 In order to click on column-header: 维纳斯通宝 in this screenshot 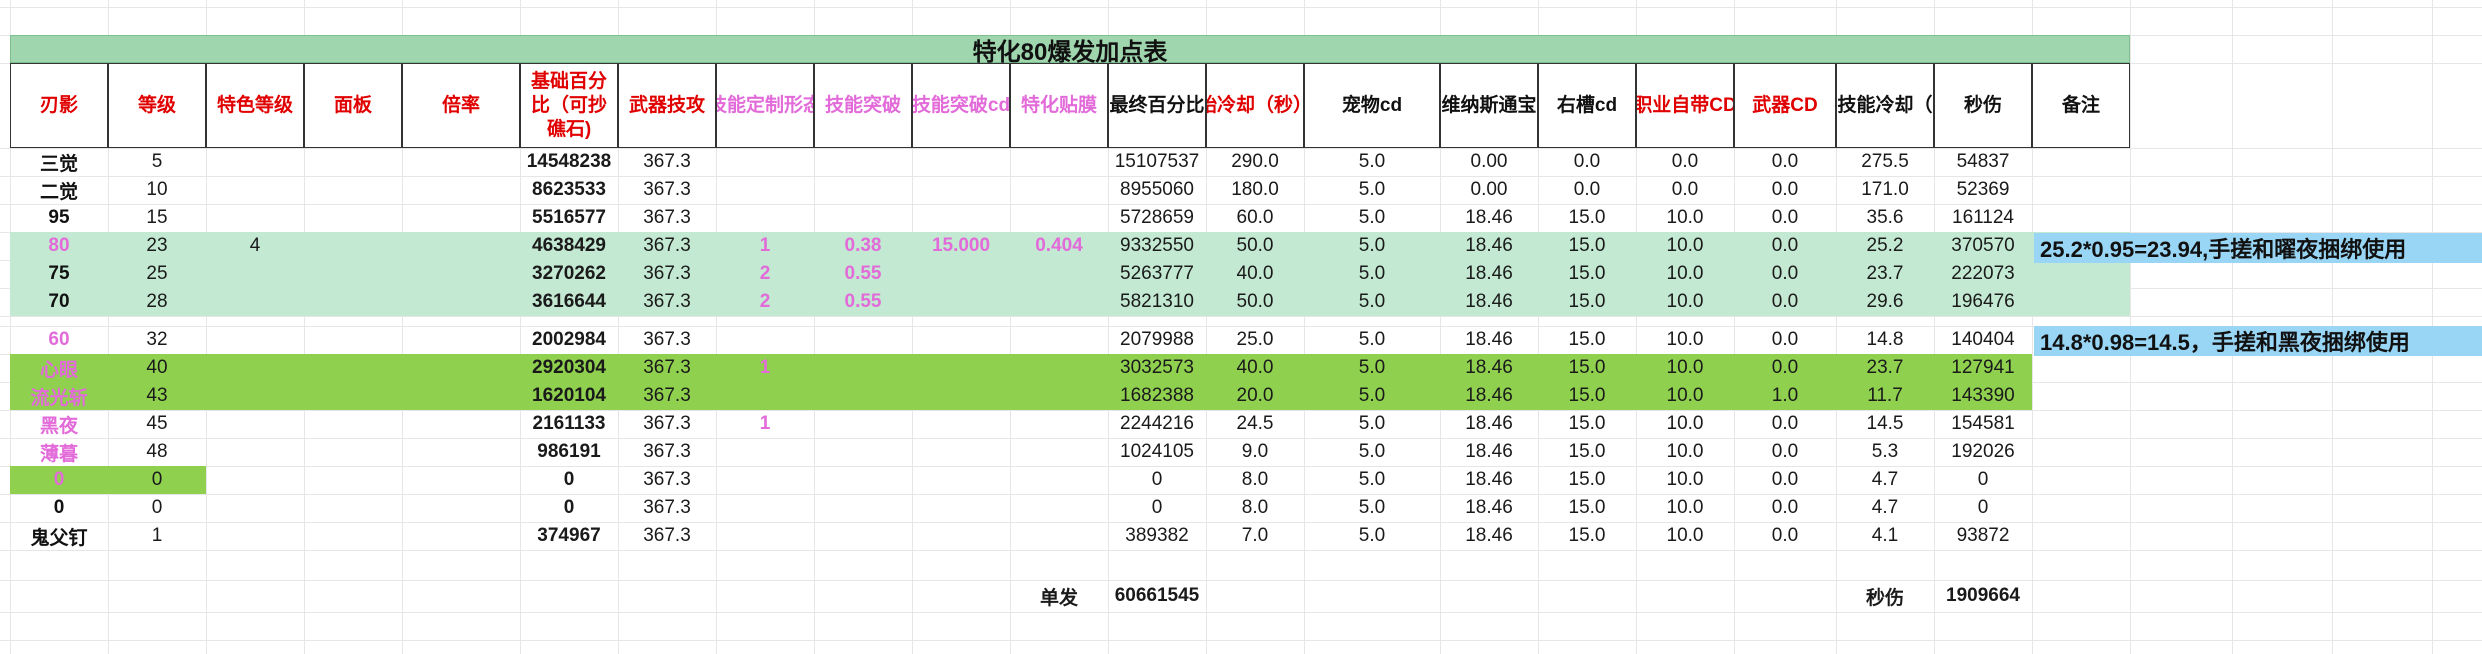, I will do `click(1489, 105)`.